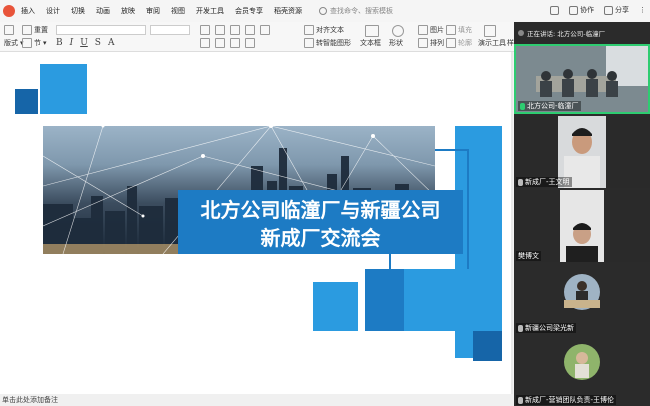 The image size is (650, 406). Describe the element at coordinates (566, 34) in the screenshot. I see `speaking-text: 正在讲话: 北方公司-临潼厂` at that location.